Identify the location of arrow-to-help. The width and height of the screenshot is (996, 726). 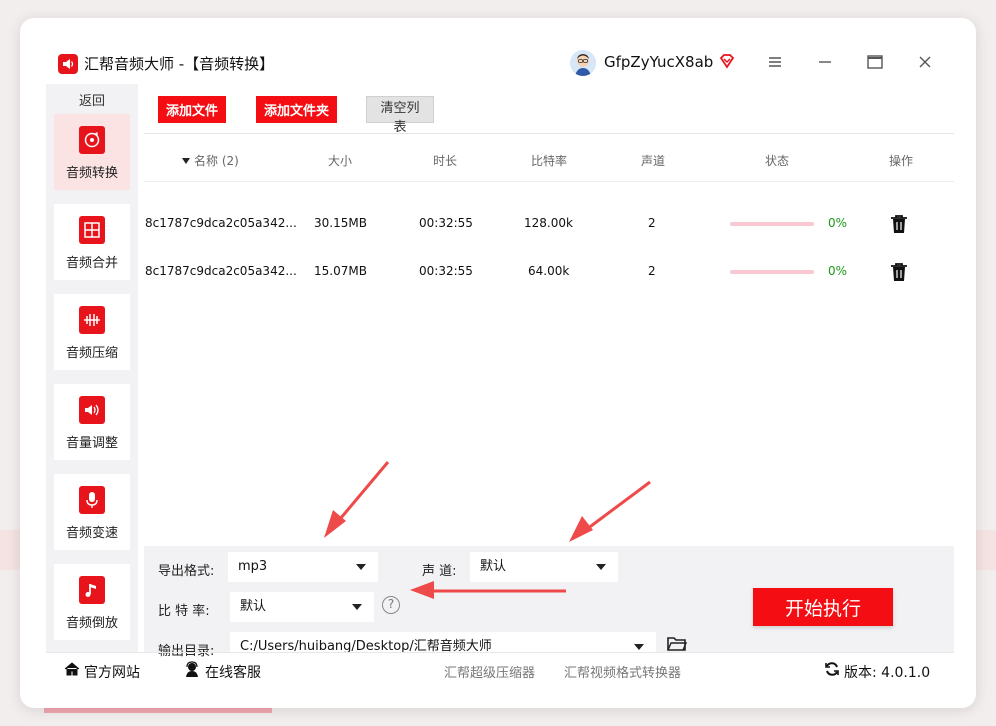
(488, 590).